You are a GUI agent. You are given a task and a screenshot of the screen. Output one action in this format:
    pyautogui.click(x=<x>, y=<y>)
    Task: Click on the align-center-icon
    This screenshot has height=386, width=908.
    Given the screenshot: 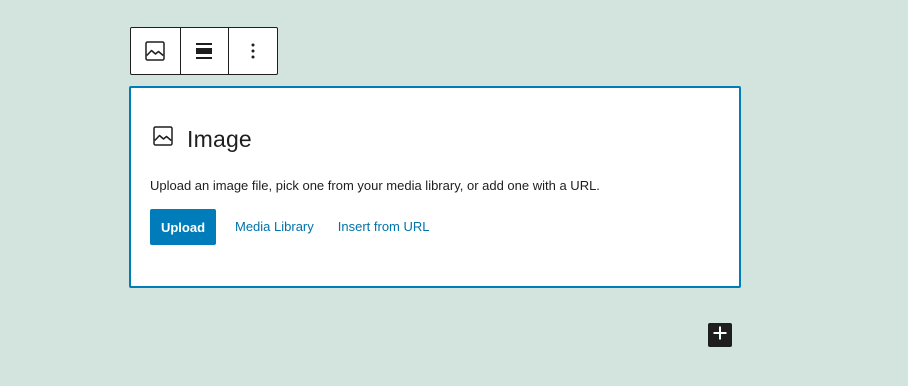 What is the action you would take?
    pyautogui.click(x=204, y=51)
    